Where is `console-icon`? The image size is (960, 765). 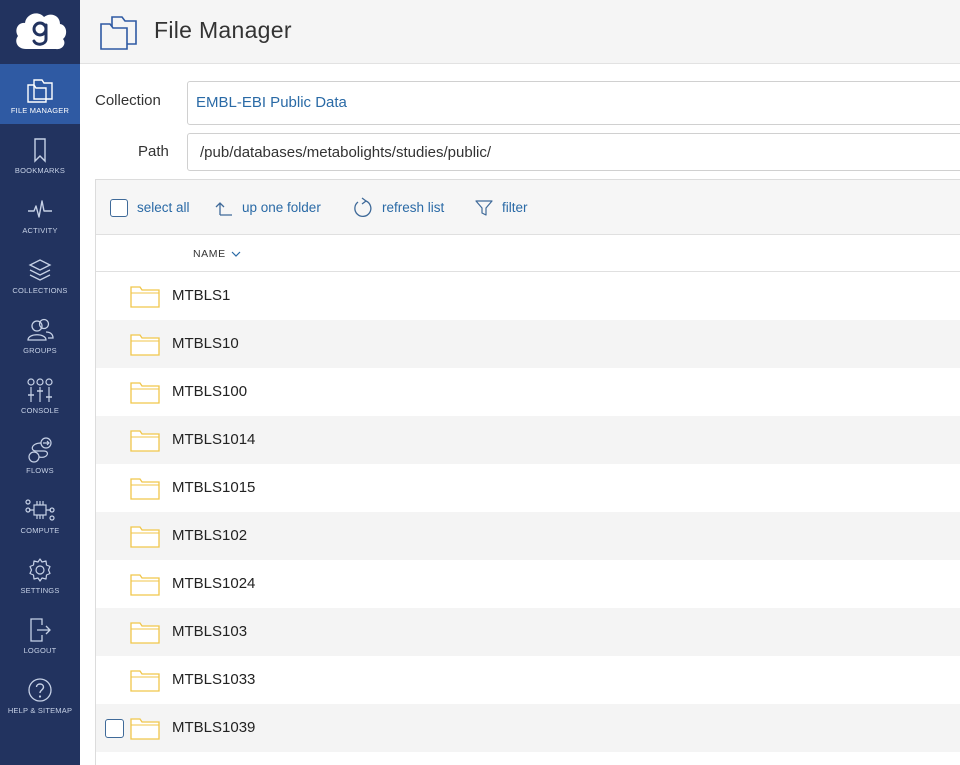 console-icon is located at coordinates (40, 390).